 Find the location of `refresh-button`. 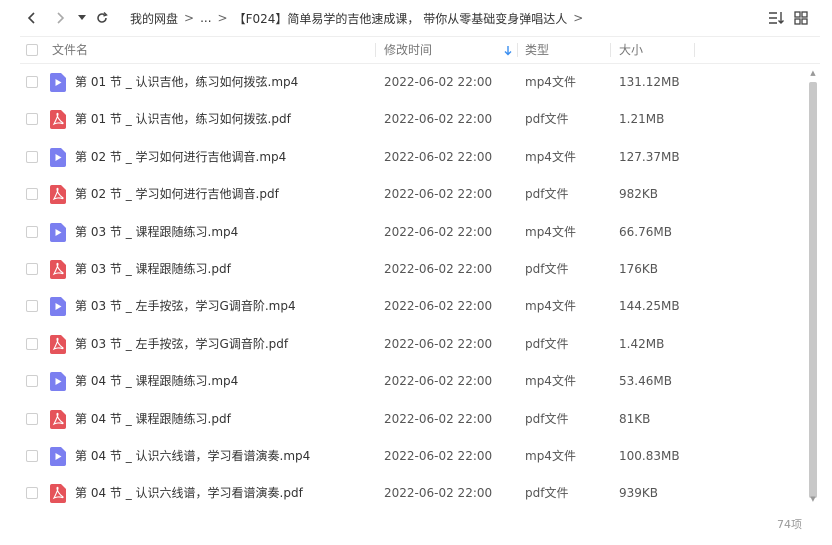

refresh-button is located at coordinates (102, 18).